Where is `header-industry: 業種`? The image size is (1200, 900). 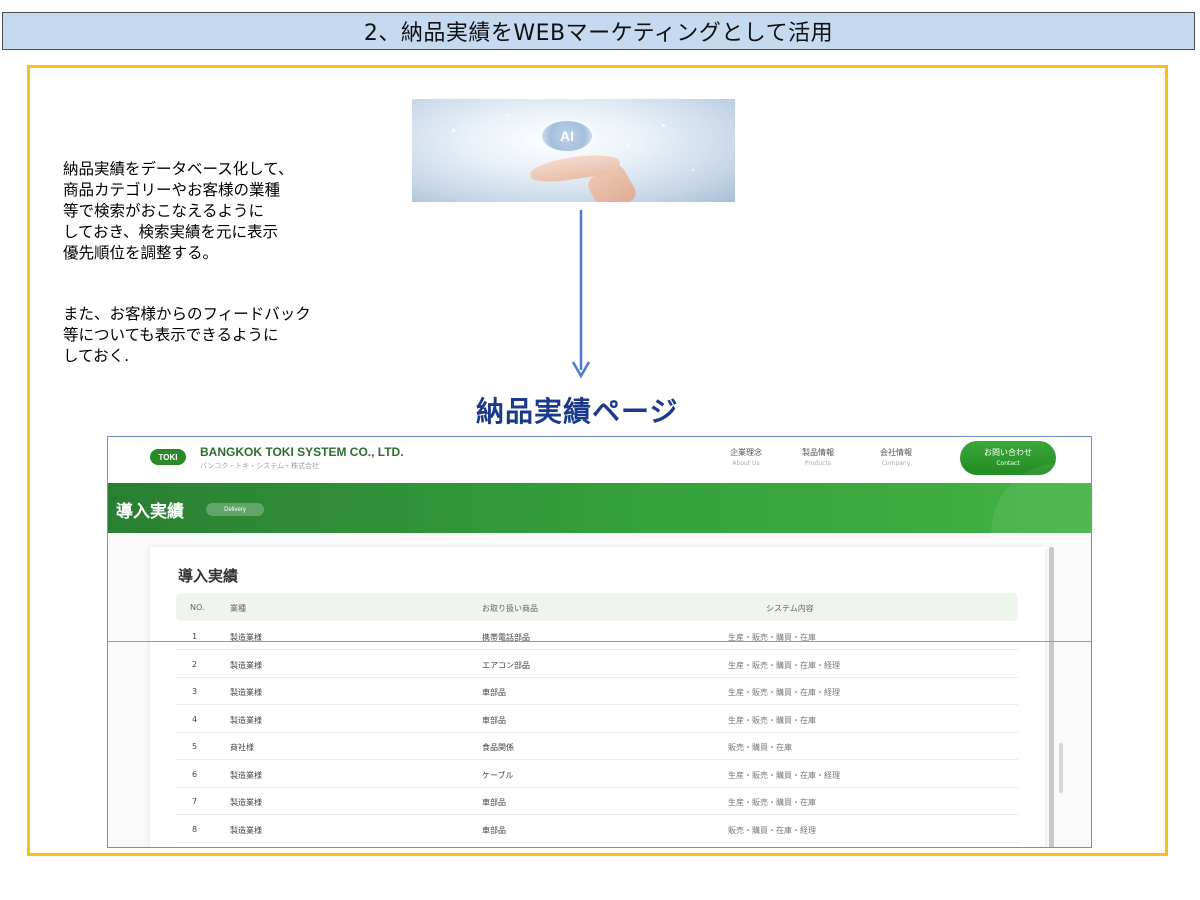
header-industry: 業種 is located at coordinates (238, 608).